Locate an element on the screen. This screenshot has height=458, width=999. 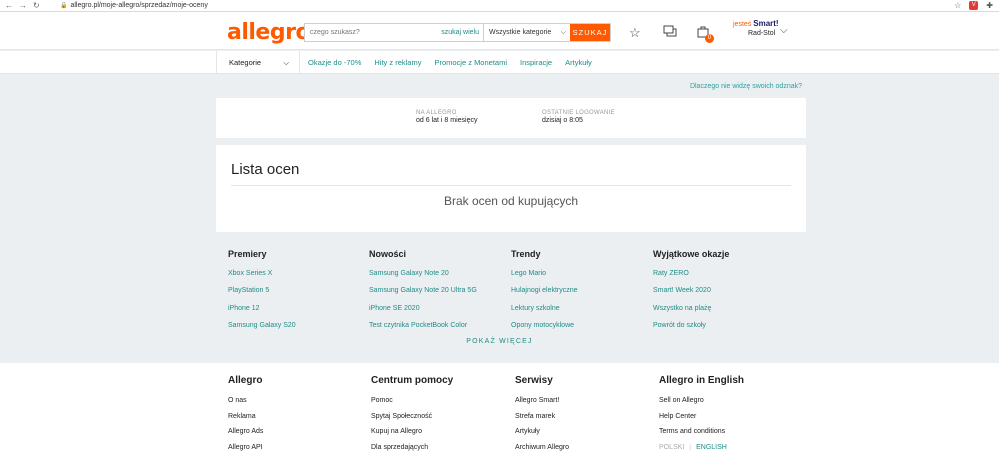
user-chevron-down-icon: ⌵ is located at coordinates (784, 30).